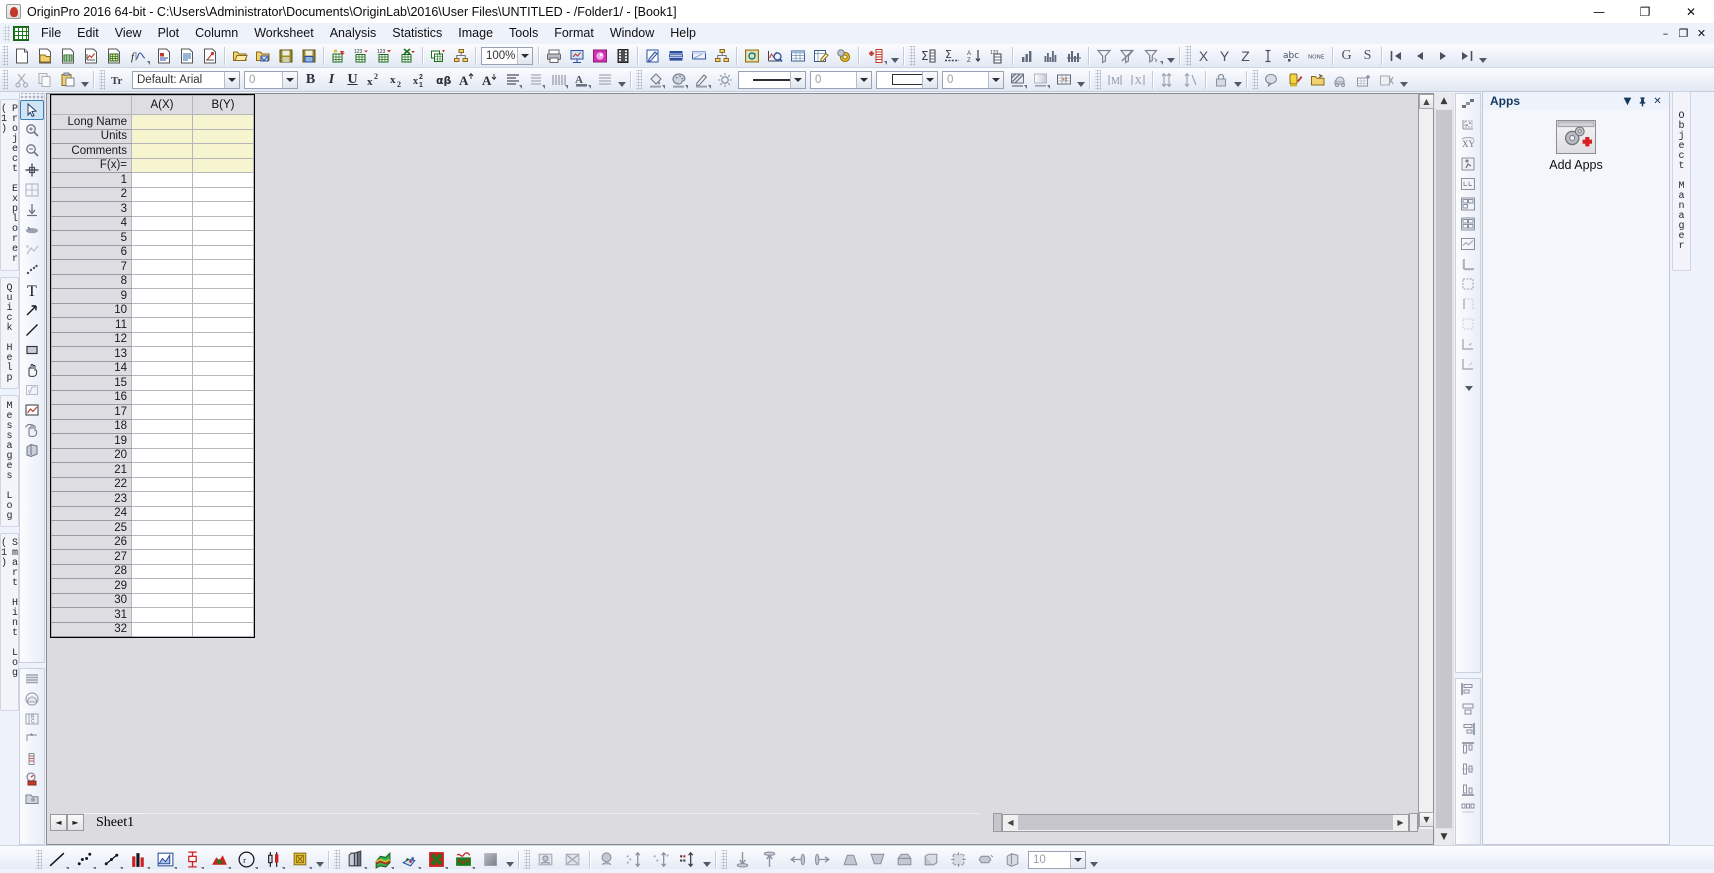 The image size is (1714, 873). Describe the element at coordinates (32, 310) in the screenshot. I see `arrow-tool-icon` at that location.